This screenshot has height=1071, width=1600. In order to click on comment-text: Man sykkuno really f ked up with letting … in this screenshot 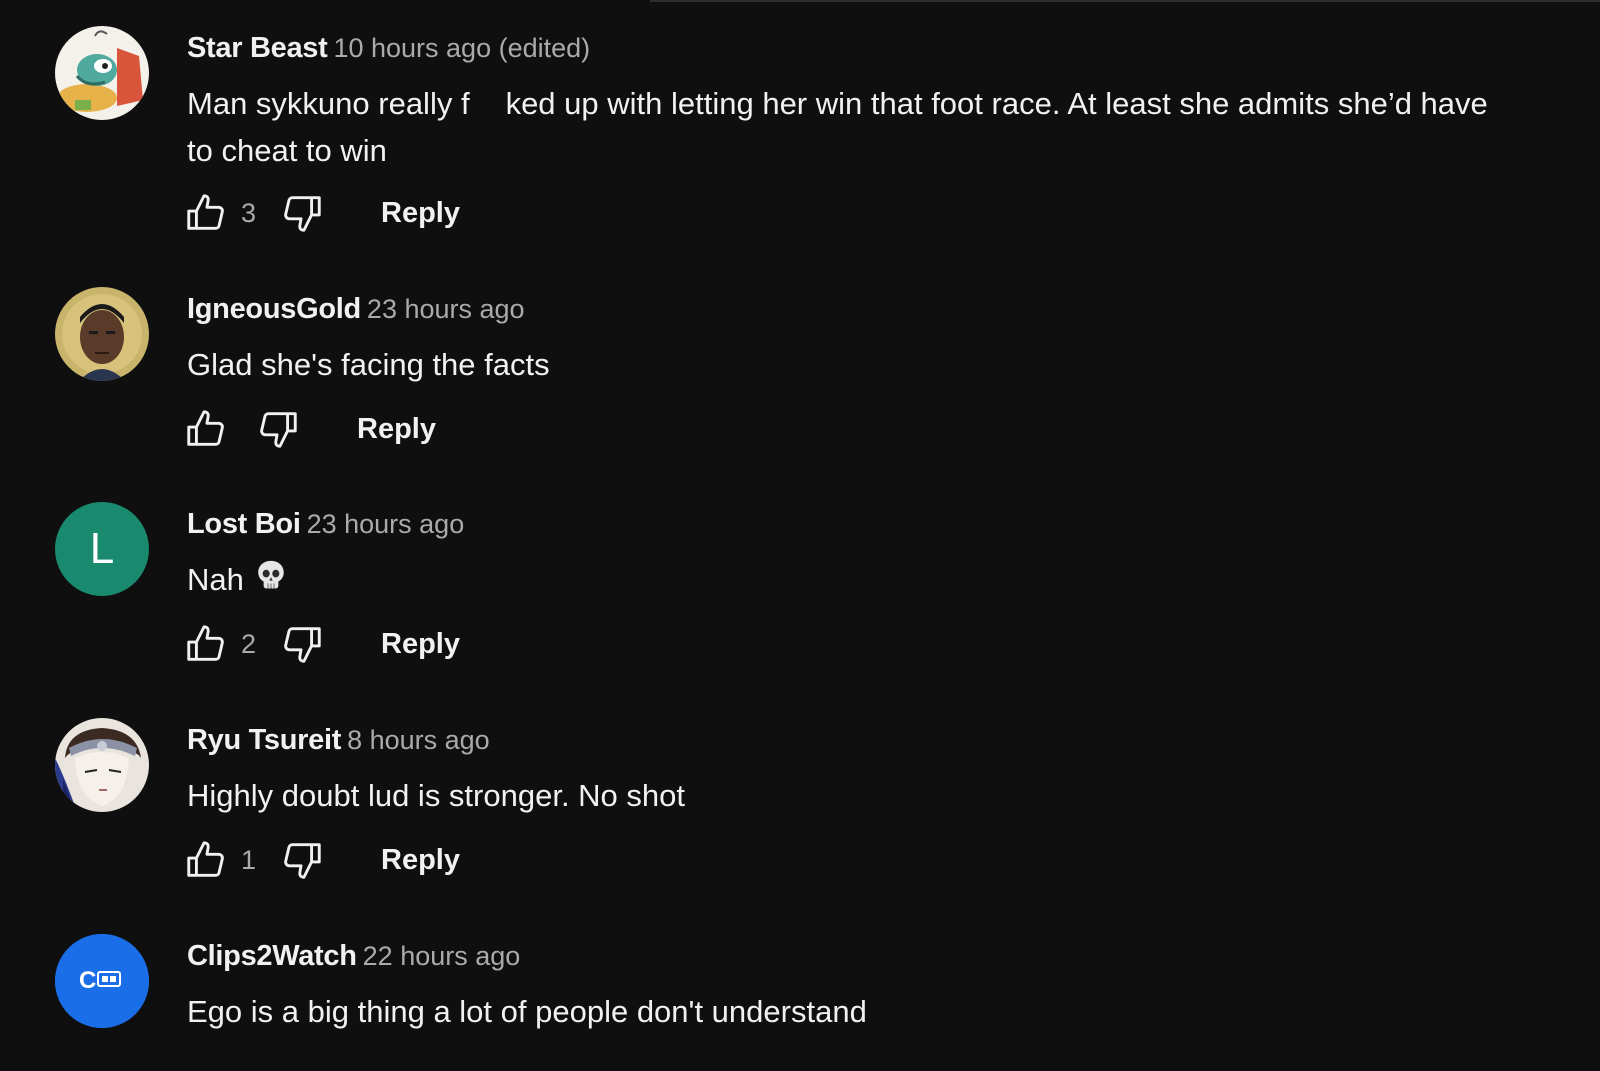, I will do `click(847, 127)`.